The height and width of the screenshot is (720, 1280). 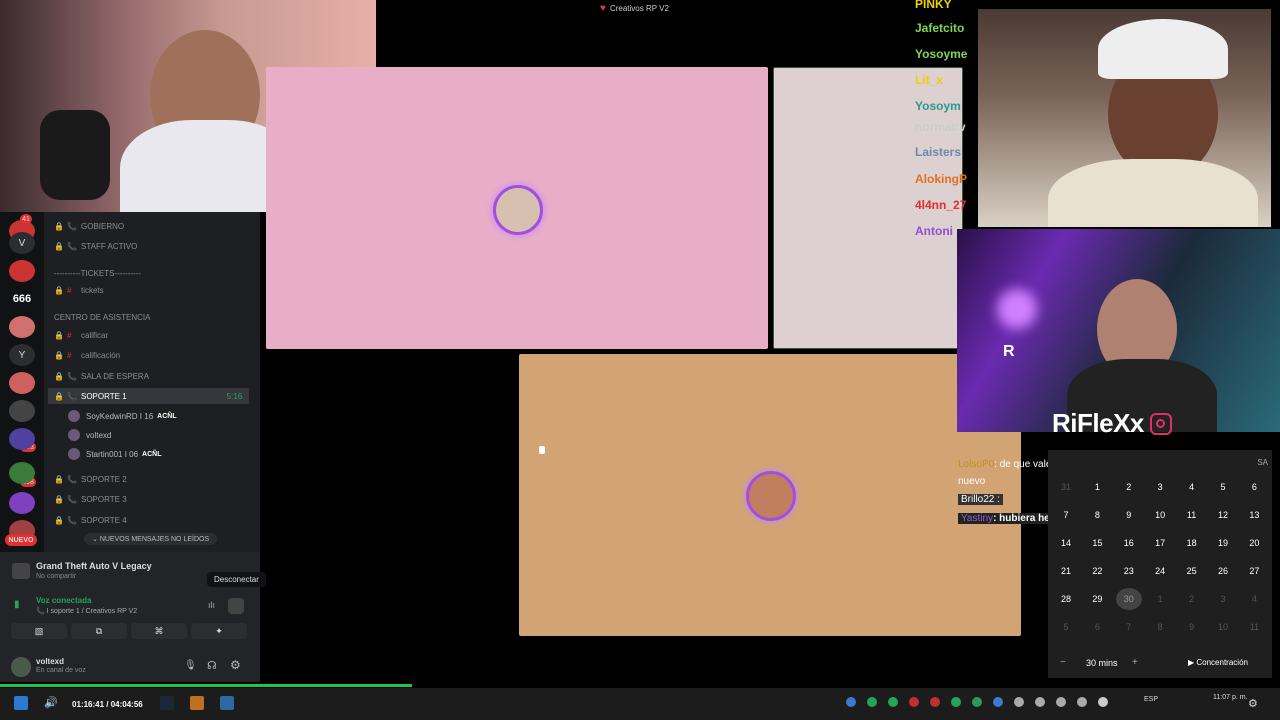 I want to click on language-indicator: ESP, so click(x=1151, y=699).